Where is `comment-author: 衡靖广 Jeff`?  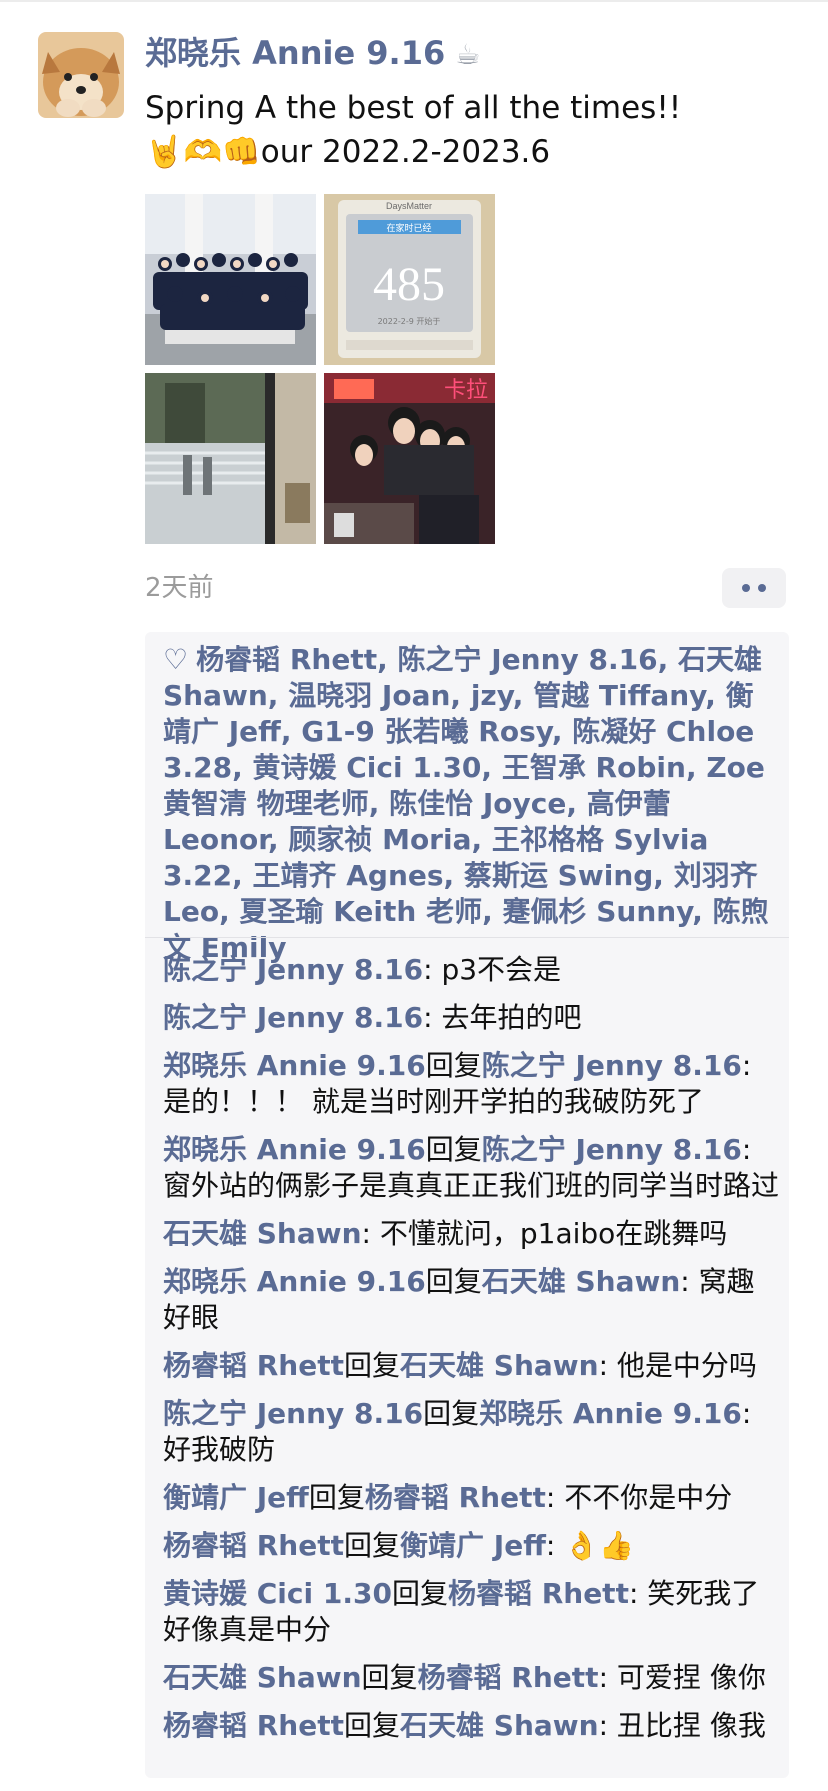
comment-author: 衡靖广 Jeff is located at coordinates (236, 1497).